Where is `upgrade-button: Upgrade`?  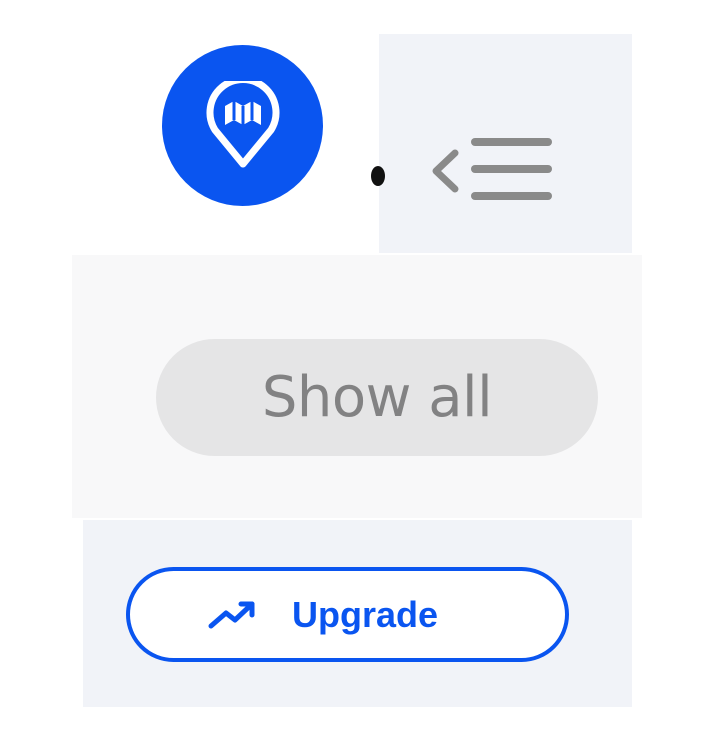
upgrade-button: Upgrade is located at coordinates (347, 614).